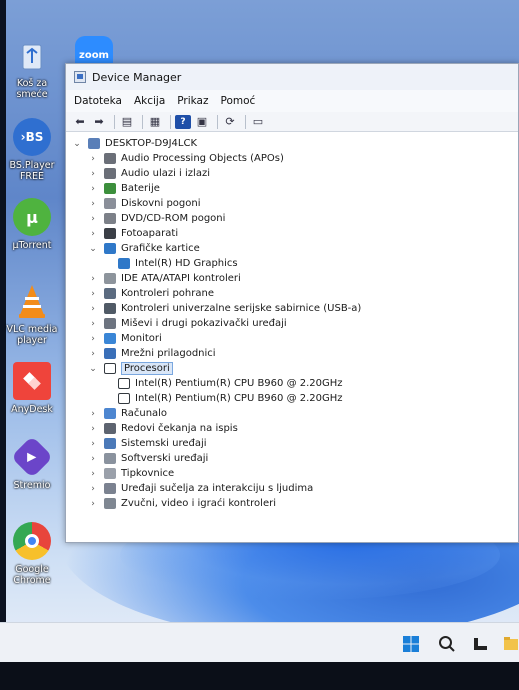 The width and height of the screenshot is (519, 690). Describe the element at coordinates (292, 368) in the screenshot. I see `tree-category: ⌄ Procesori` at that location.